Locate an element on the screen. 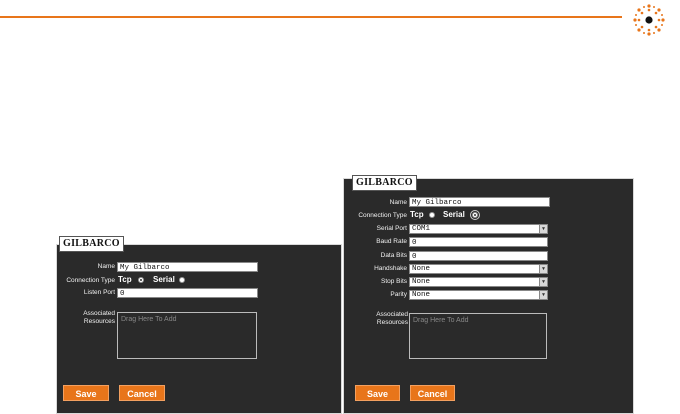 The width and height of the screenshot is (680, 414). stop-bits-label: Stop Bits is located at coordinates (393, 281).